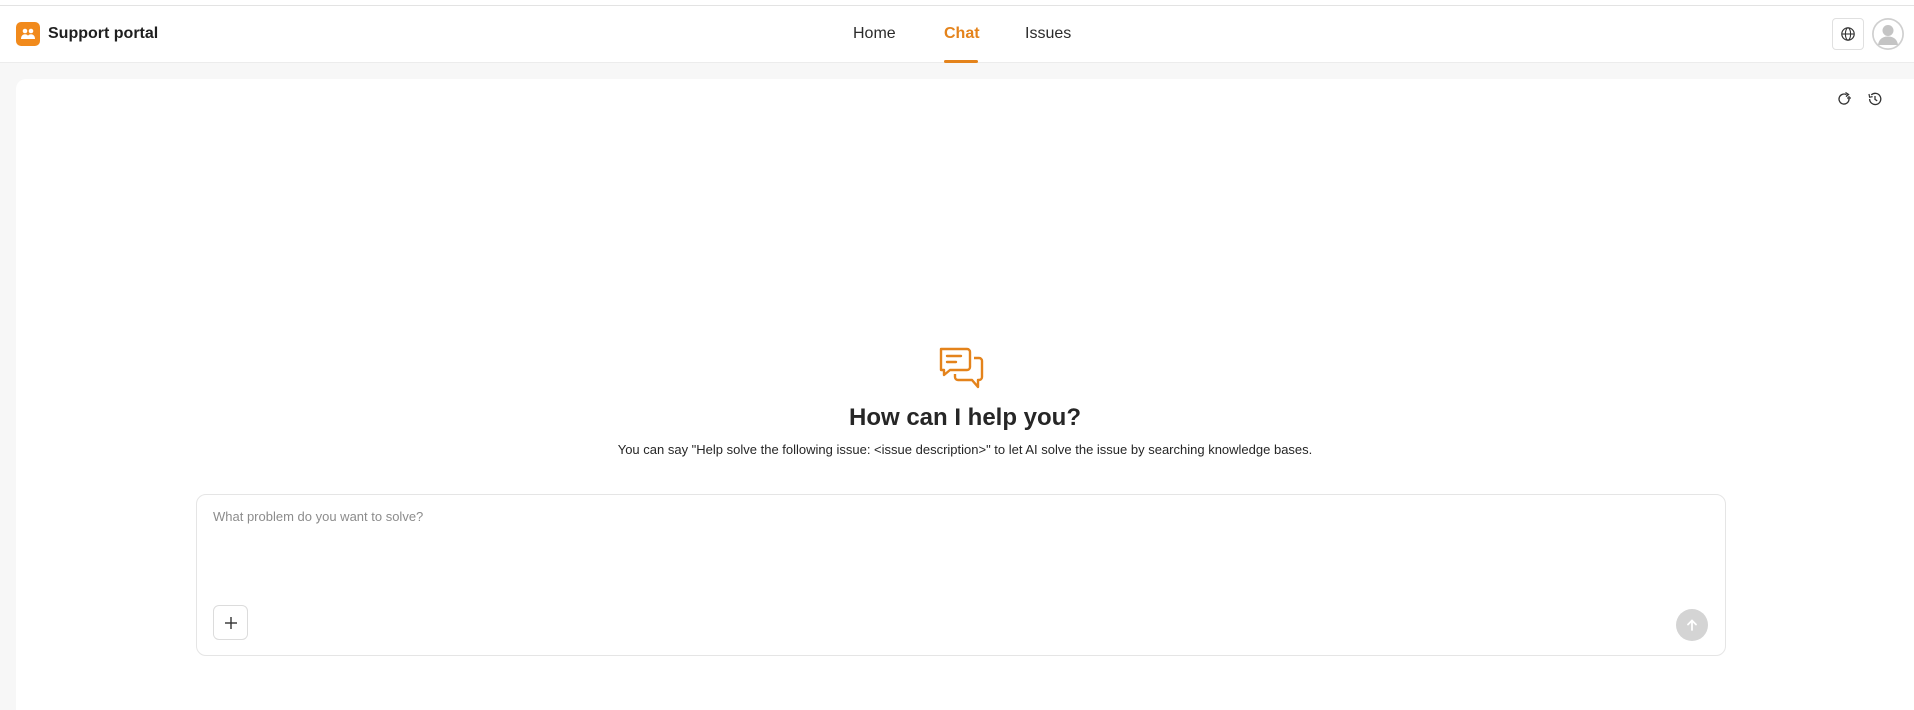  I want to click on chat-bubbles-icon, so click(961, 368).